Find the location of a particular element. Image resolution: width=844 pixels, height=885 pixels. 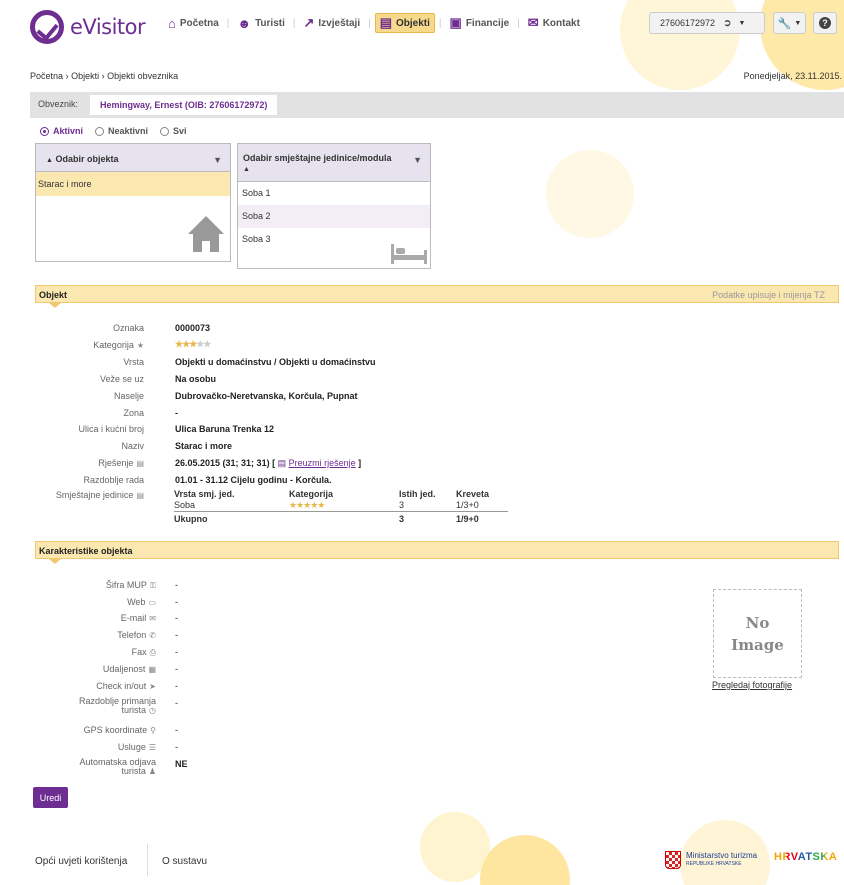

users-icon: ☻ is located at coordinates (244, 23).